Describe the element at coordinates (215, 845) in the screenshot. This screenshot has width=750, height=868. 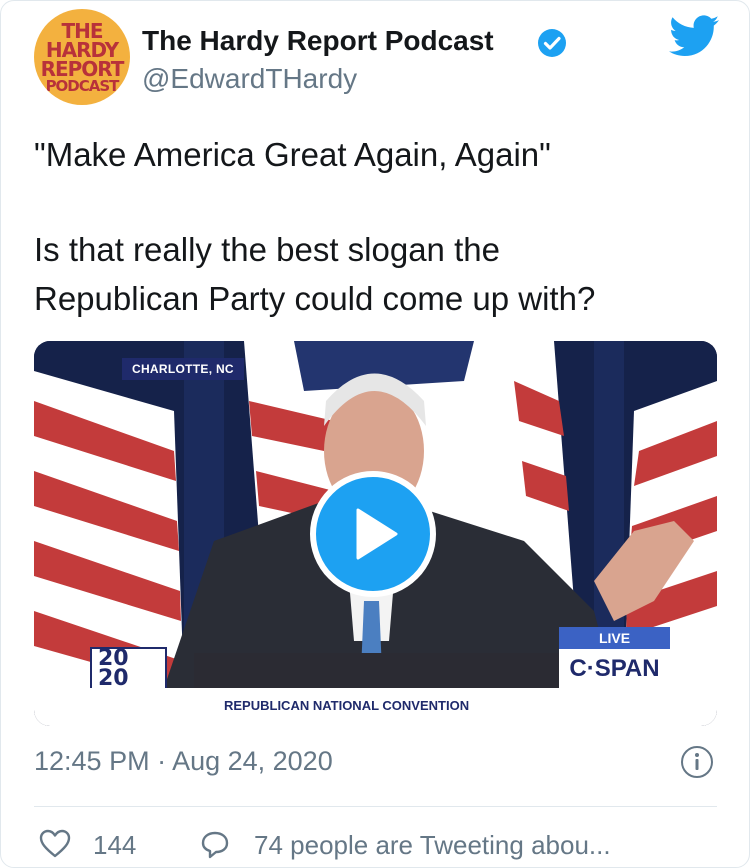
I see `reply-bubble-icon` at that location.